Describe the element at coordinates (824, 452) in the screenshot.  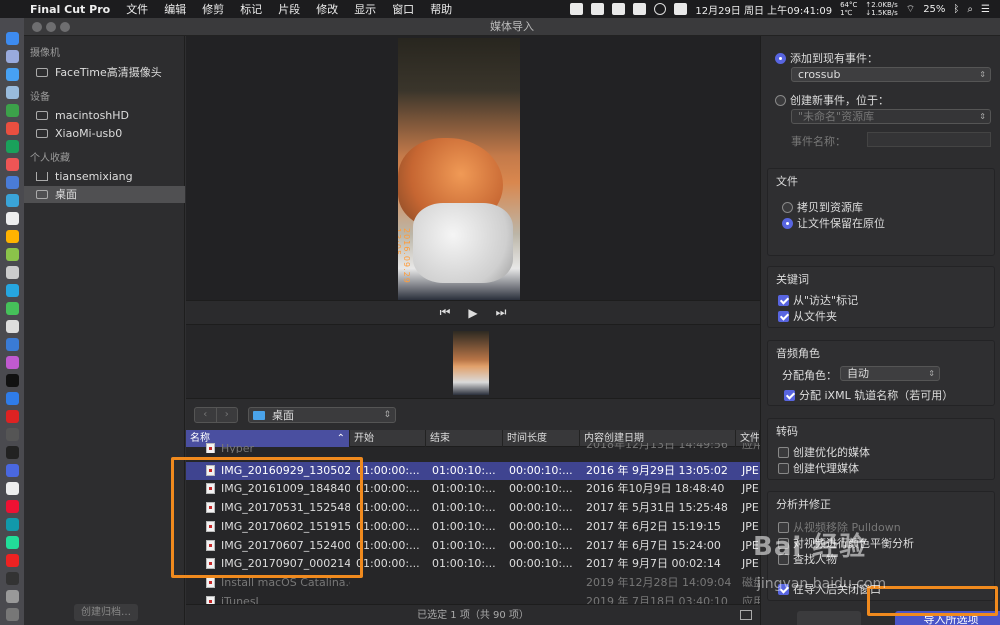
I see `optimized-media-checkbox: 创建优化的媒体` at that location.